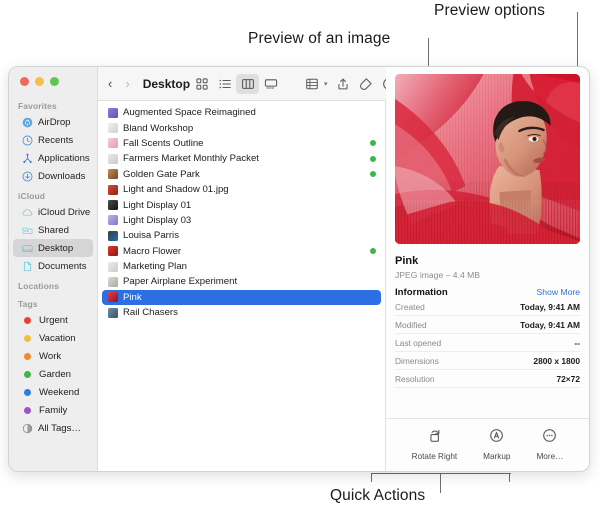 This screenshot has height=512, width=600. Describe the element at coordinates (241, 189) in the screenshot. I see `file-list-item: Light and Shadow 01.jpg` at that location.